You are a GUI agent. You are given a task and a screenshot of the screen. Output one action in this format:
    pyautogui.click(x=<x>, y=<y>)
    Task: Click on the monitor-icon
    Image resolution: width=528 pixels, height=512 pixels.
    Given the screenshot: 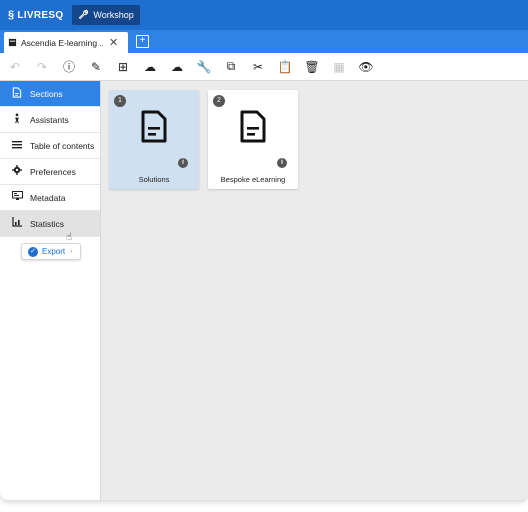 What is the action you would take?
    pyautogui.click(x=17, y=197)
    